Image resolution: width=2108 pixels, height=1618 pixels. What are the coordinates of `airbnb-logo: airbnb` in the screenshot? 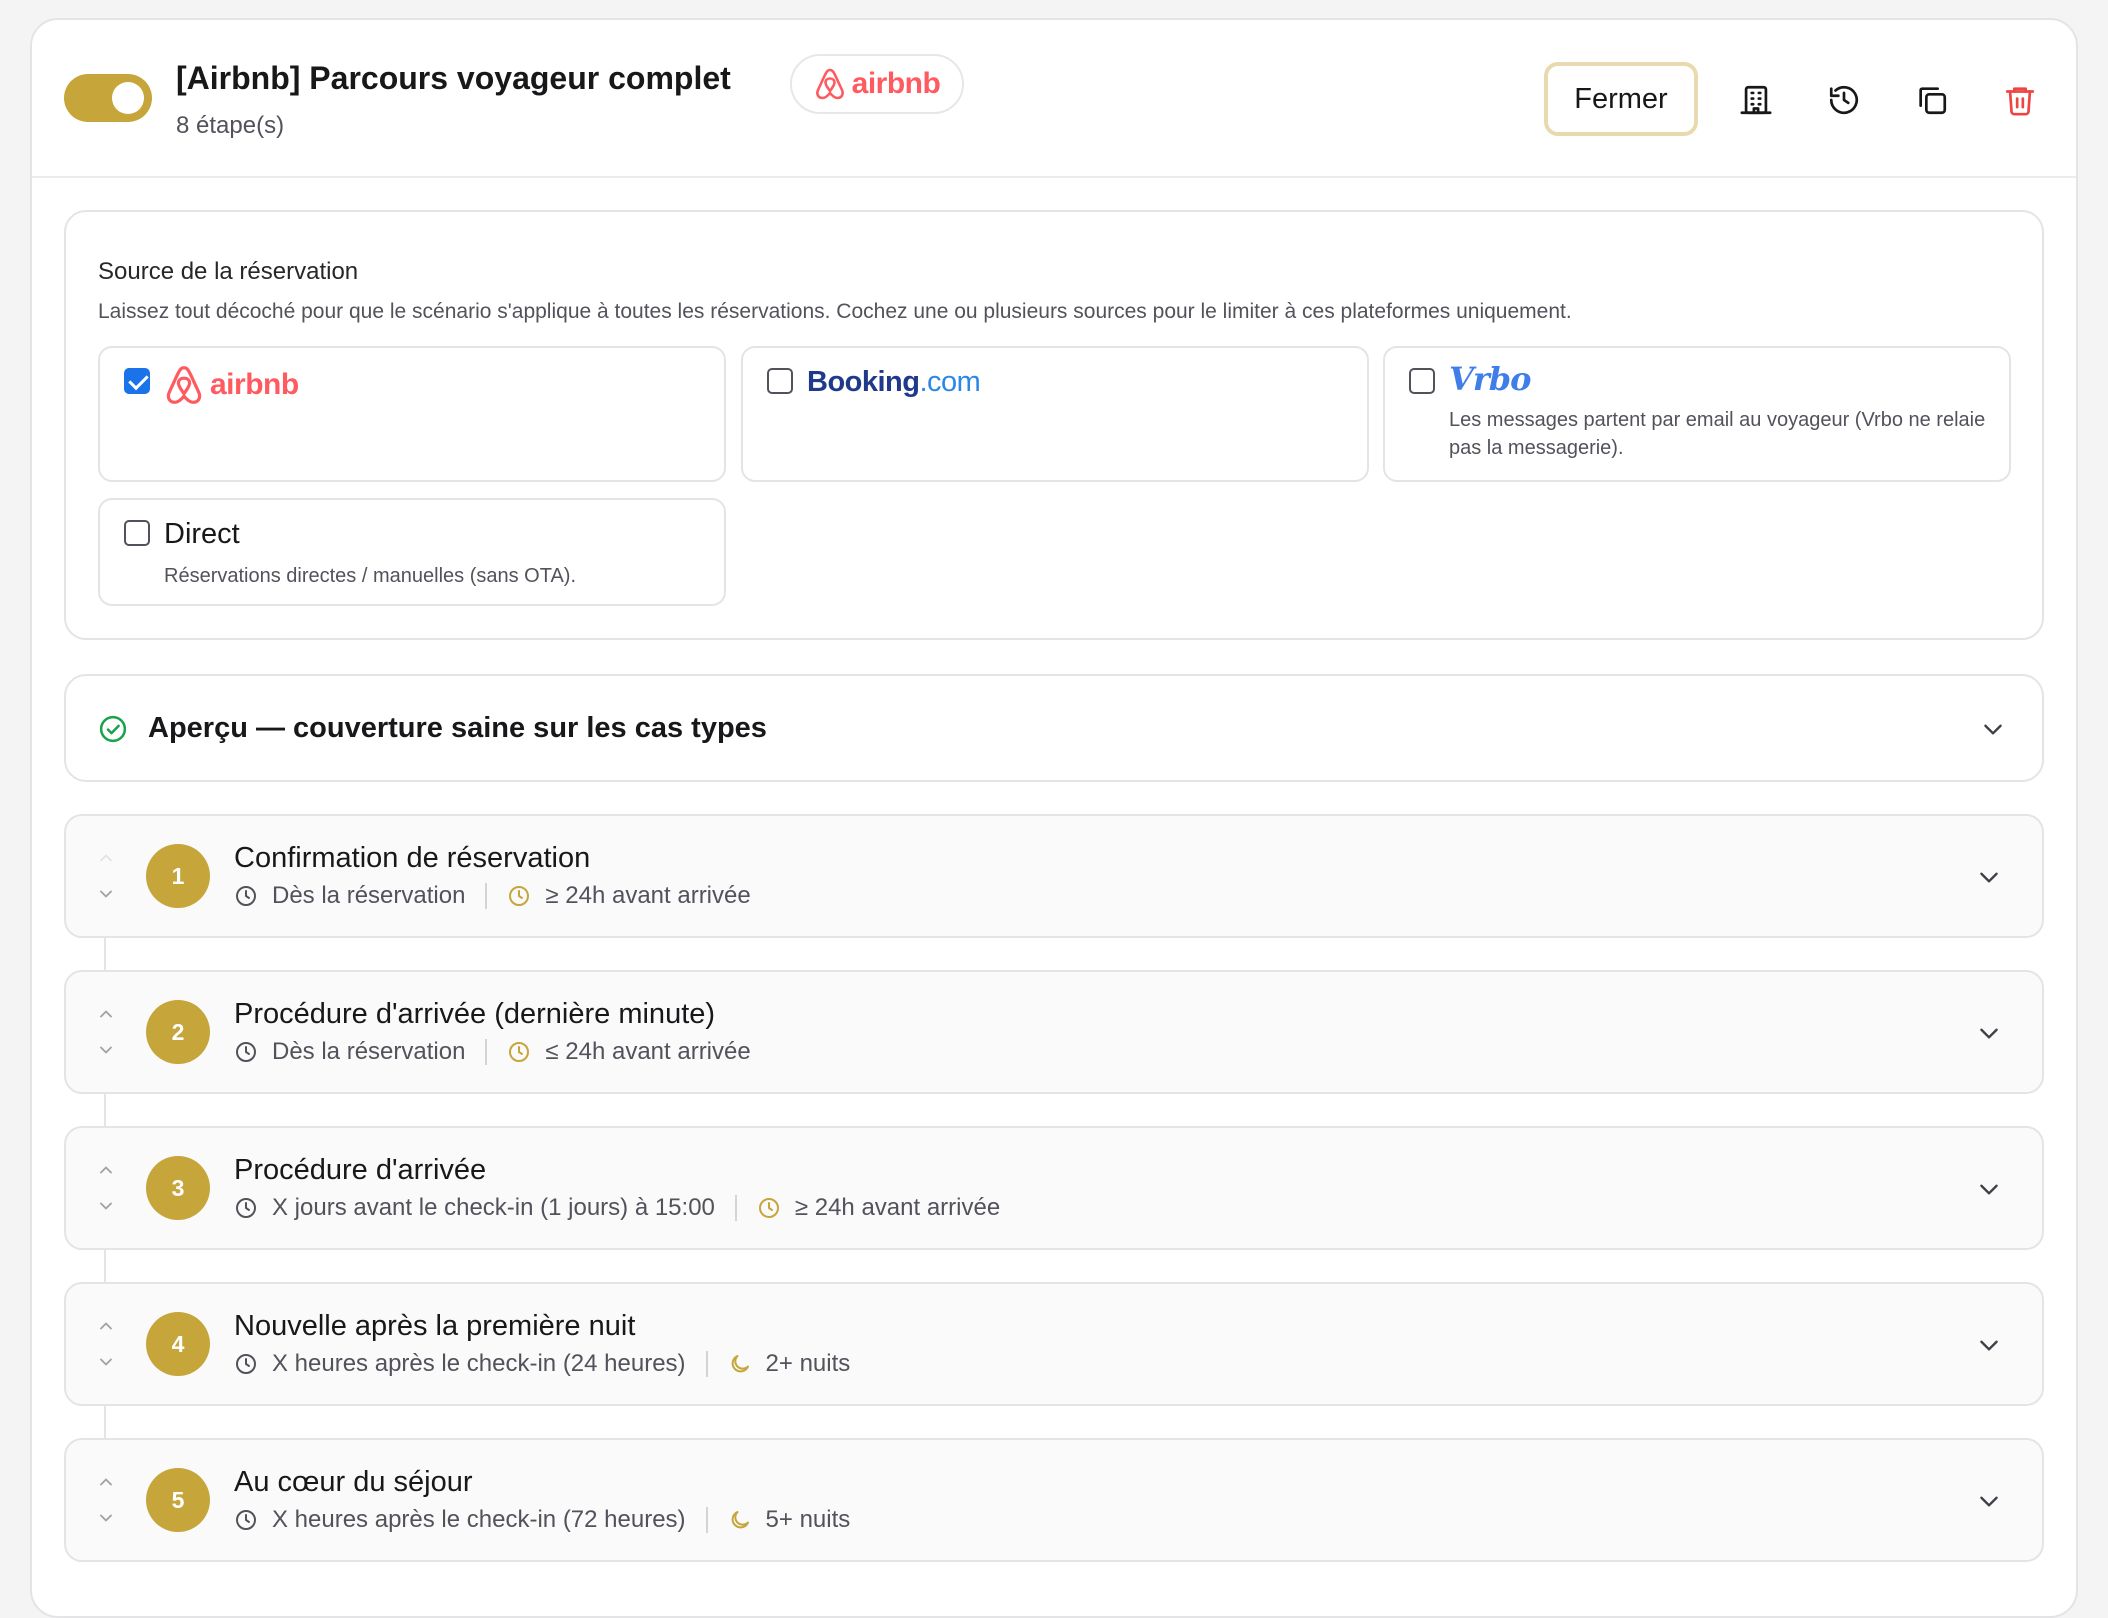 It's located at (231, 385).